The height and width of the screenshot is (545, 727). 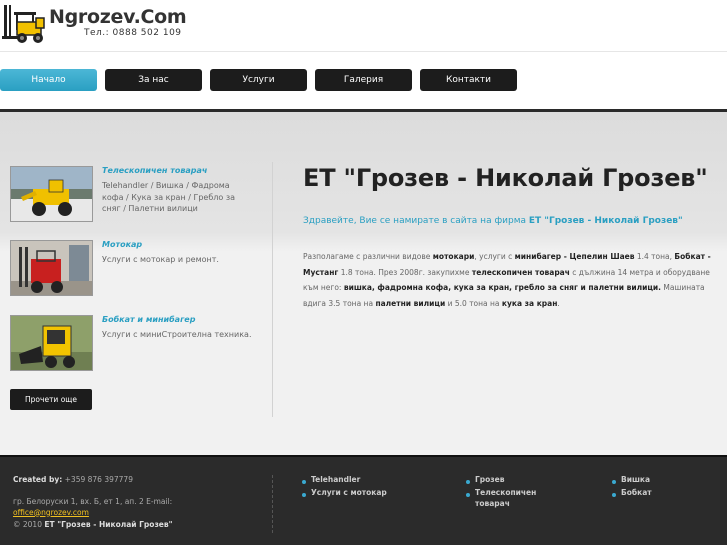 What do you see at coordinates (636, 493) in the screenshot?
I see `footer-link-bobcat: Бобкат` at bounding box center [636, 493].